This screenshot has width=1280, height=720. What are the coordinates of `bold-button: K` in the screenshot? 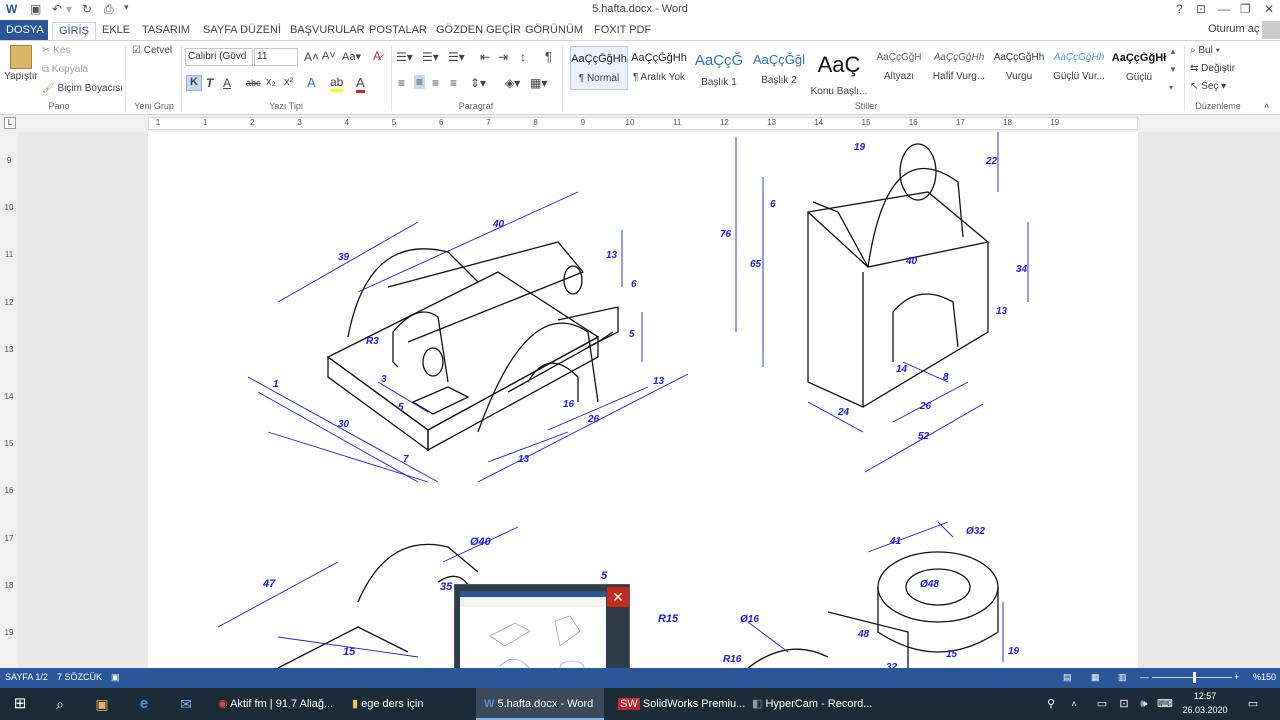 It's located at (194, 83).